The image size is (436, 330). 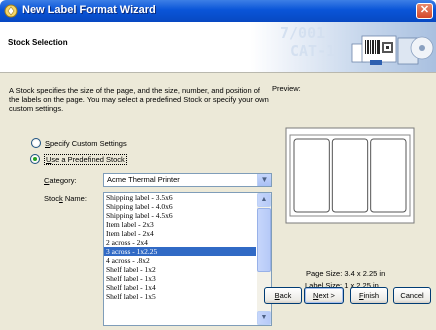 What do you see at coordinates (180, 206) in the screenshot?
I see `list-item: Shipping label - 4.0x6` at bounding box center [180, 206].